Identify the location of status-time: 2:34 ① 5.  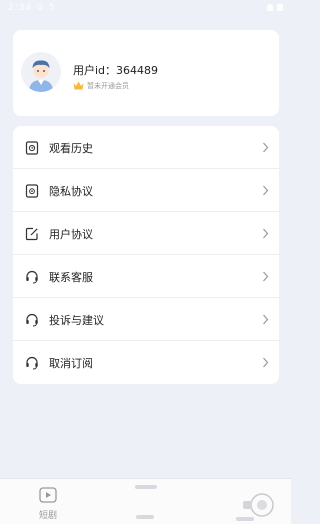
(32, 8).